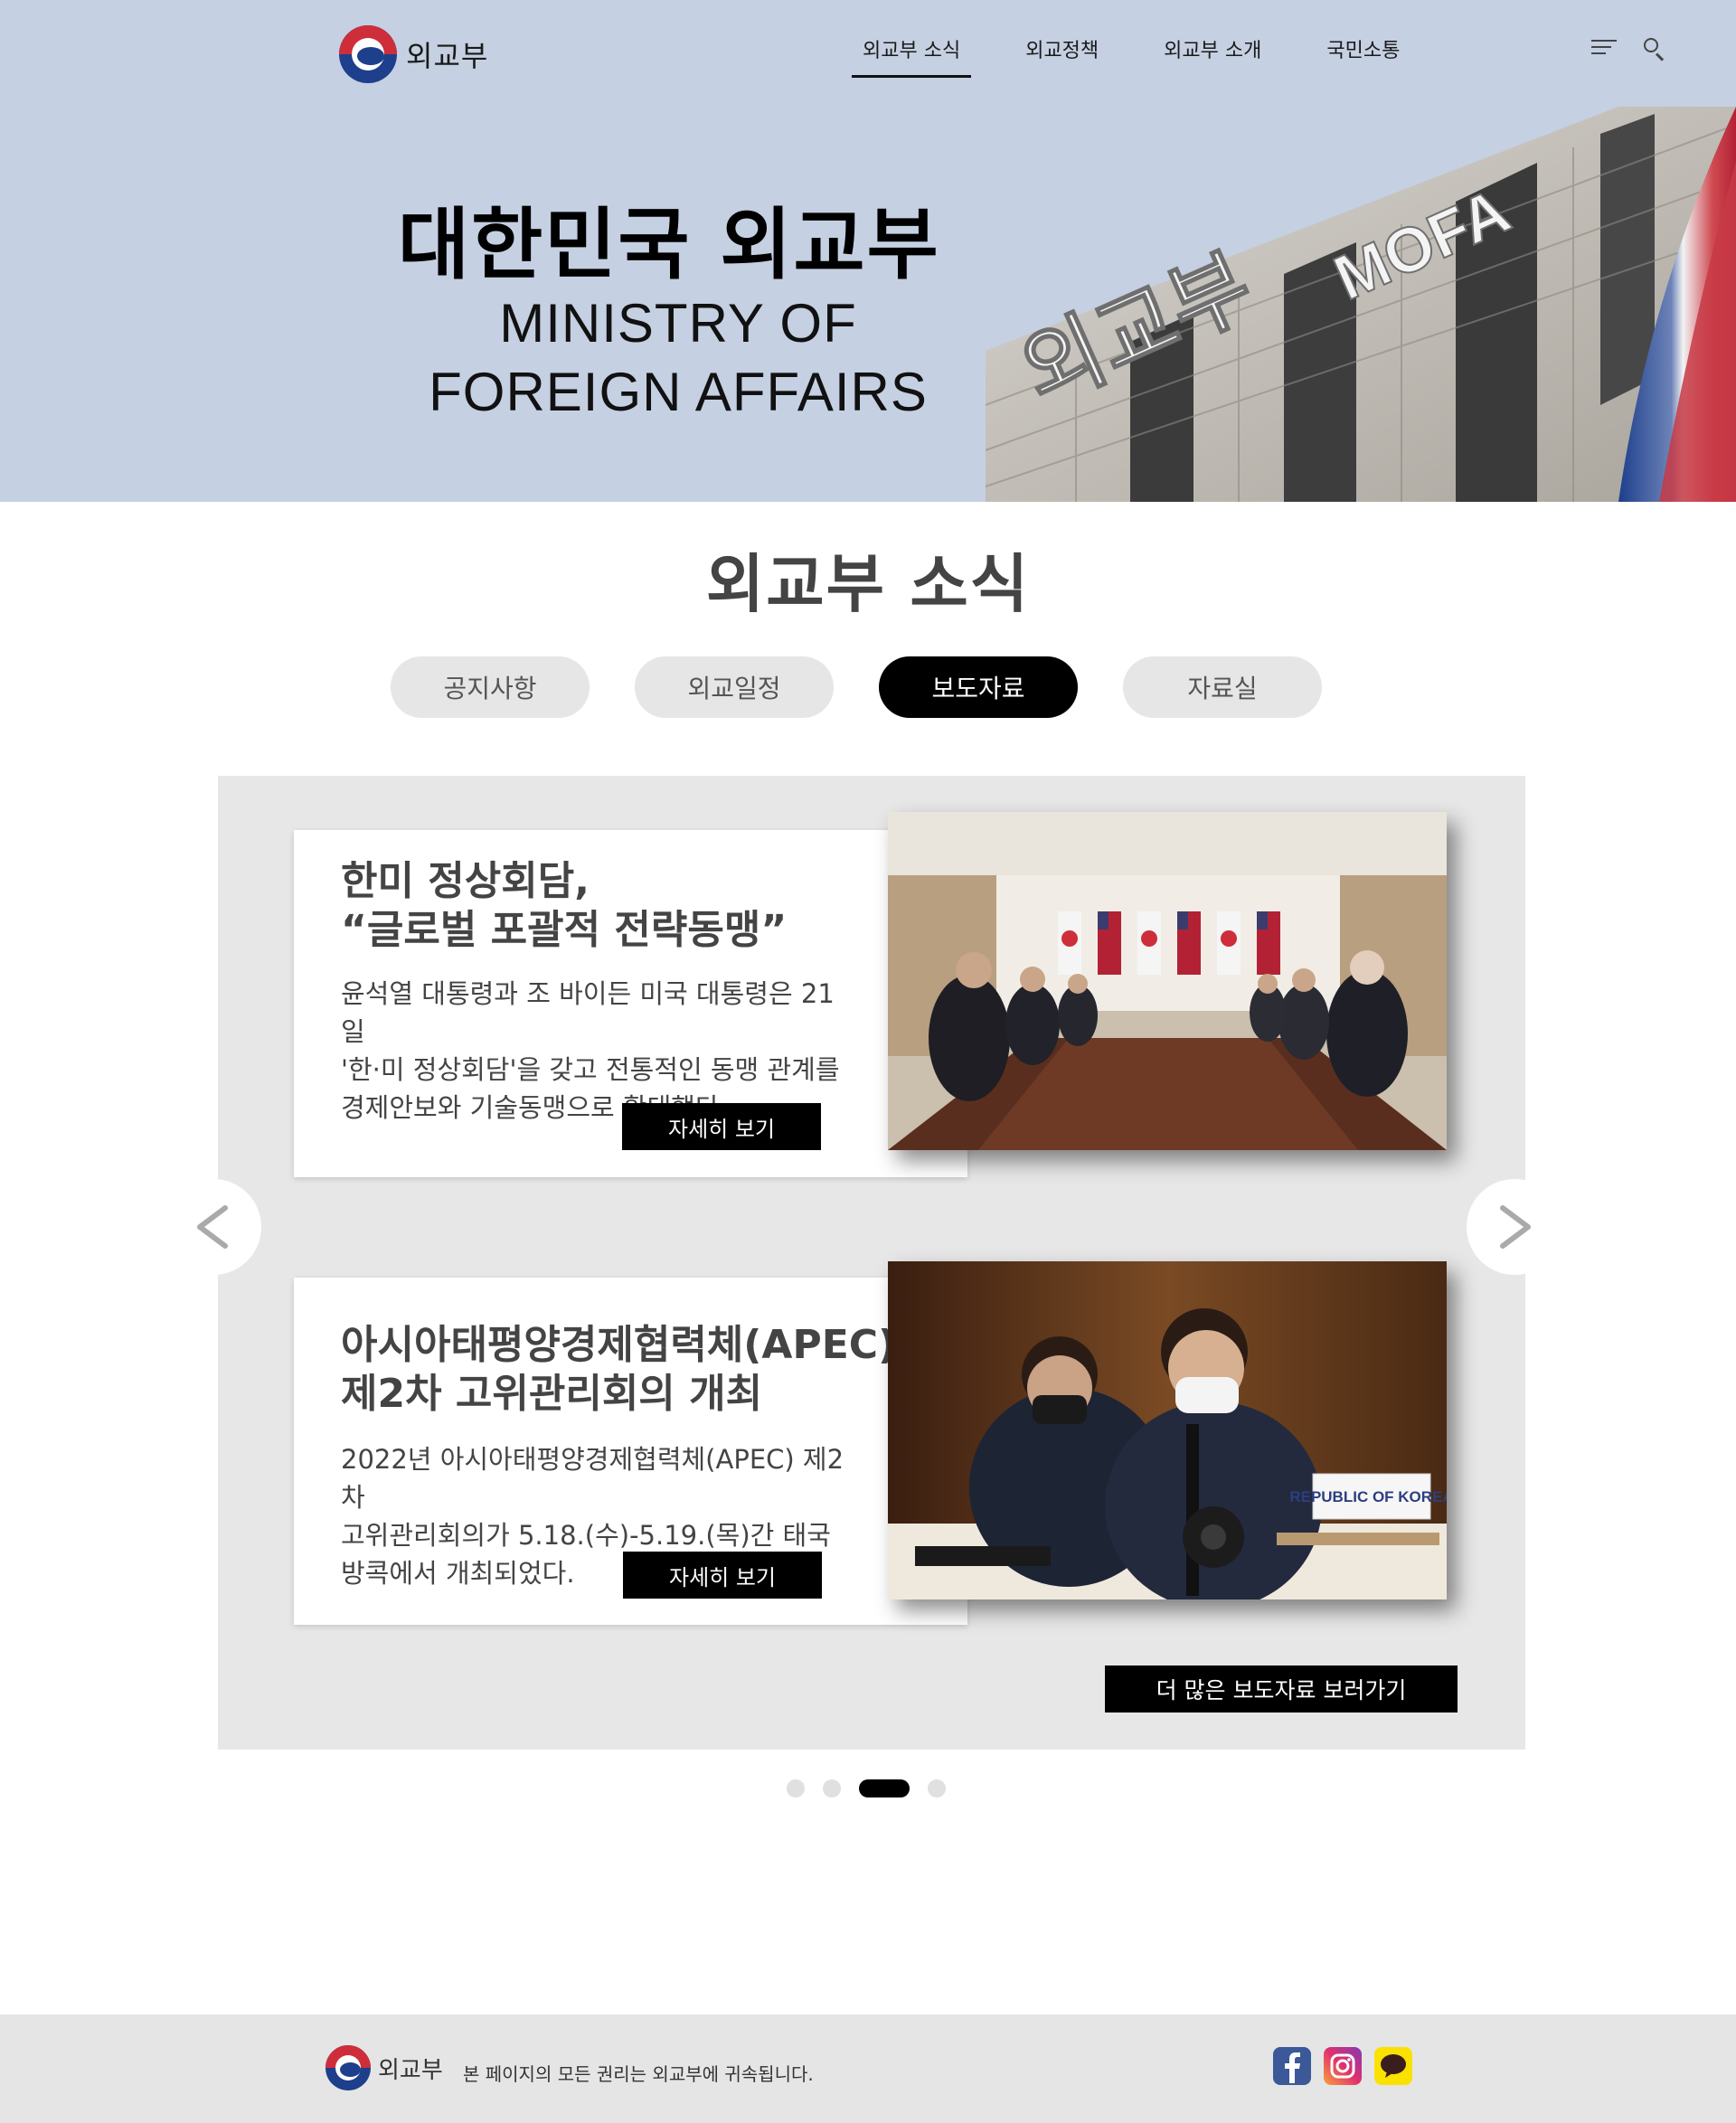 The width and height of the screenshot is (1736, 2123). I want to click on more-press-releases-button: 더 많은 보도자료 보러가기, so click(1282, 1689).